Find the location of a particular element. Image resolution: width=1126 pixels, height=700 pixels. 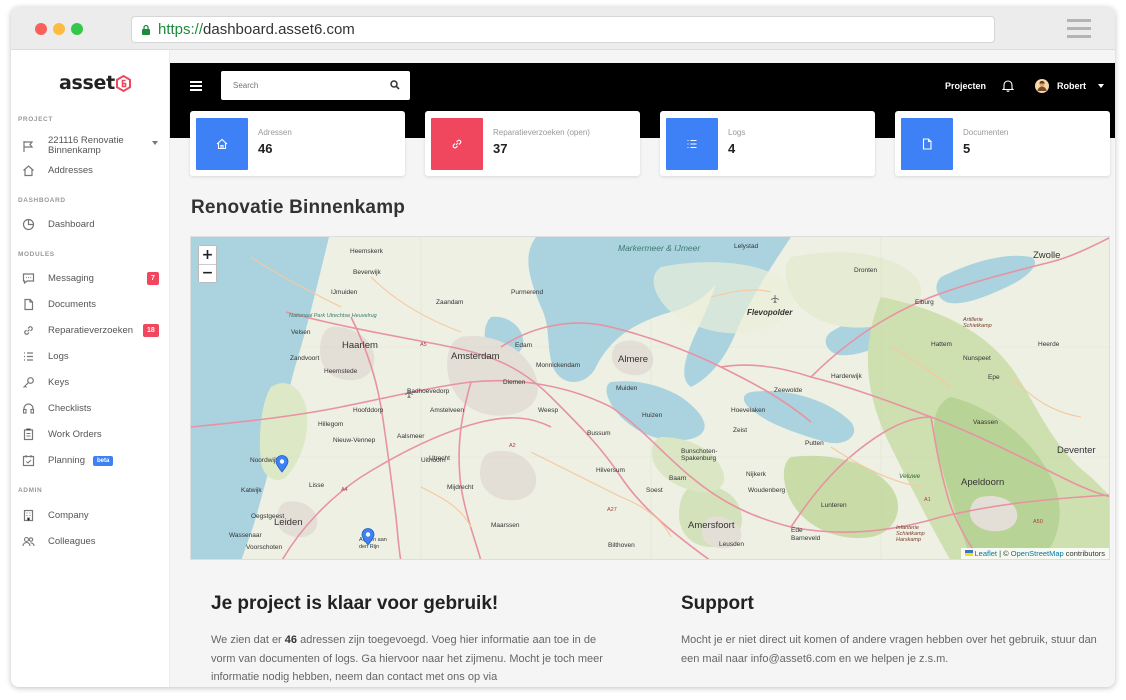

planning-beta-badge: beta is located at coordinates (103, 461).